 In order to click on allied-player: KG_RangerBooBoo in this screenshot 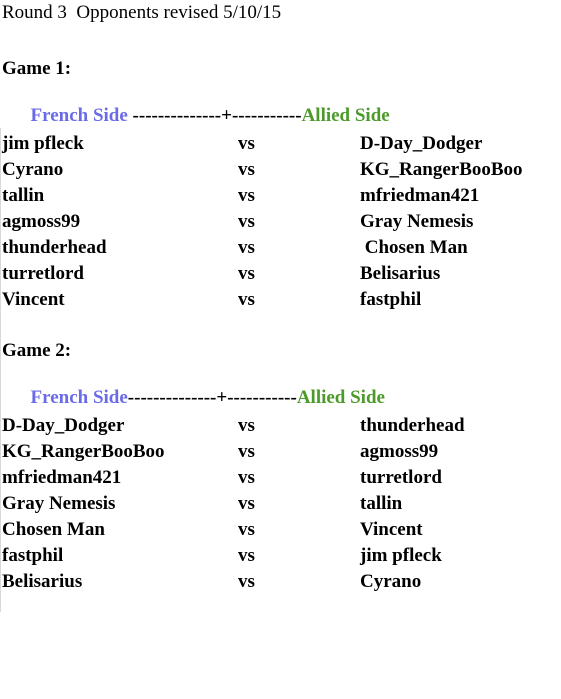, I will do `click(441, 169)`.